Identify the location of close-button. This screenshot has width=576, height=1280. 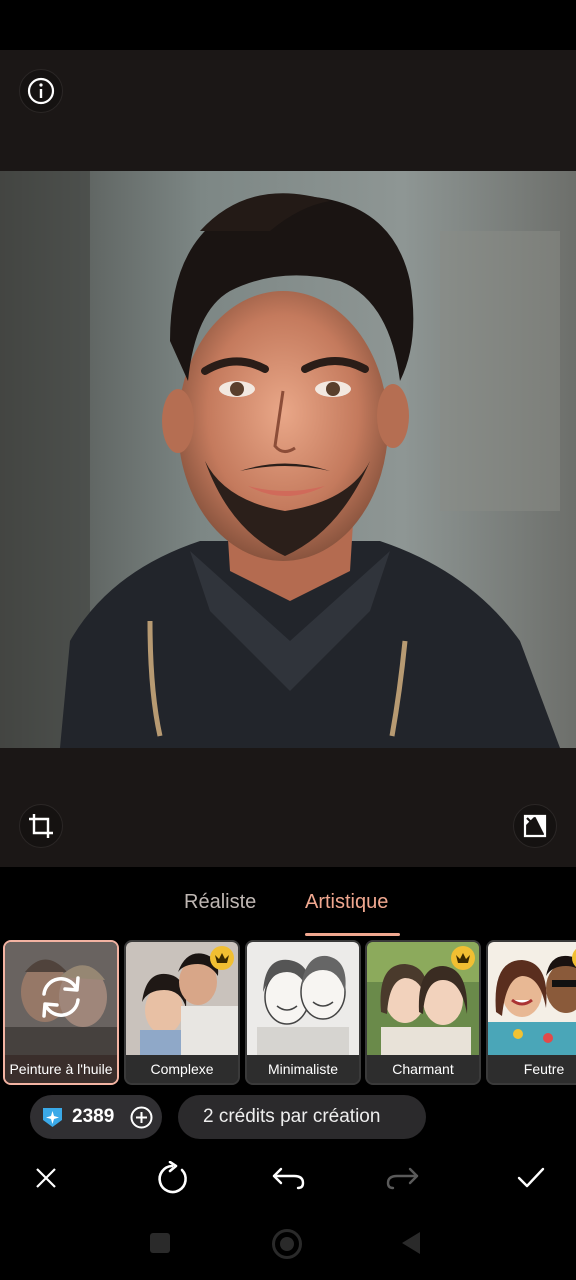
(46, 1178).